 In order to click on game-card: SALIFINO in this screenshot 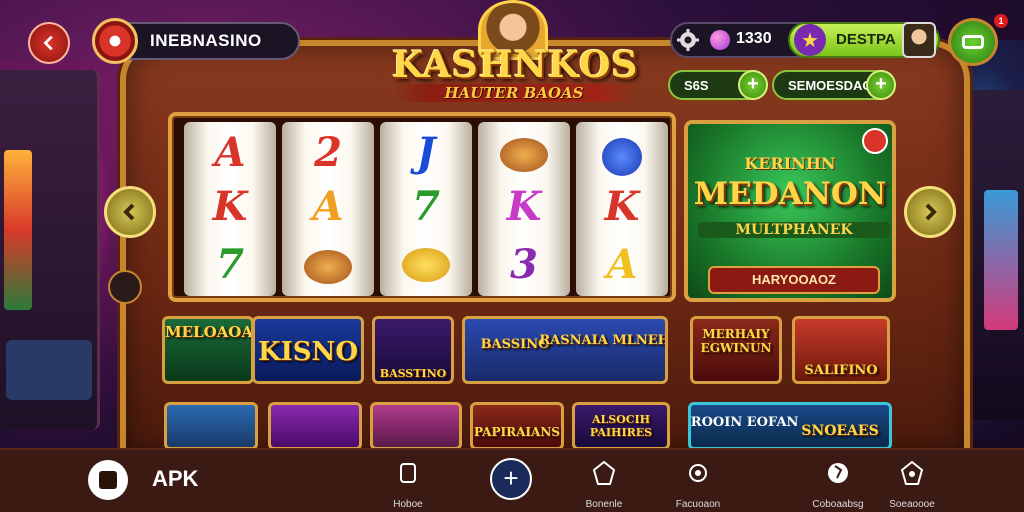, I will do `click(841, 350)`.